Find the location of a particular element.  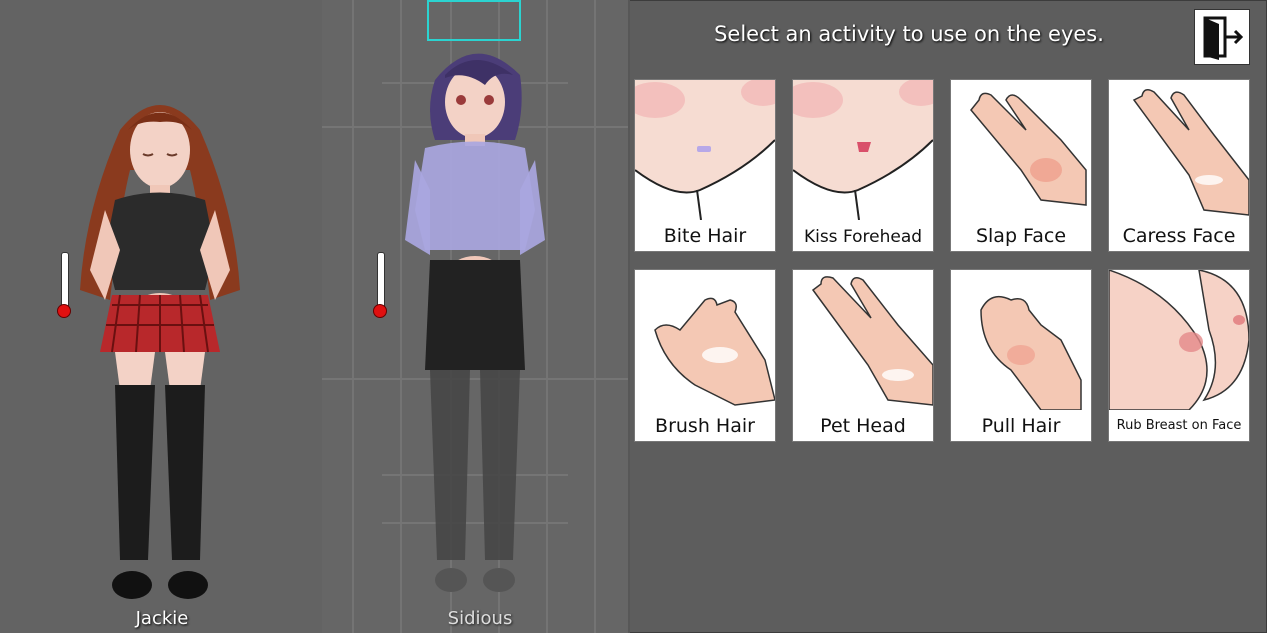

activity-label: Bite Hair is located at coordinates (705, 236).